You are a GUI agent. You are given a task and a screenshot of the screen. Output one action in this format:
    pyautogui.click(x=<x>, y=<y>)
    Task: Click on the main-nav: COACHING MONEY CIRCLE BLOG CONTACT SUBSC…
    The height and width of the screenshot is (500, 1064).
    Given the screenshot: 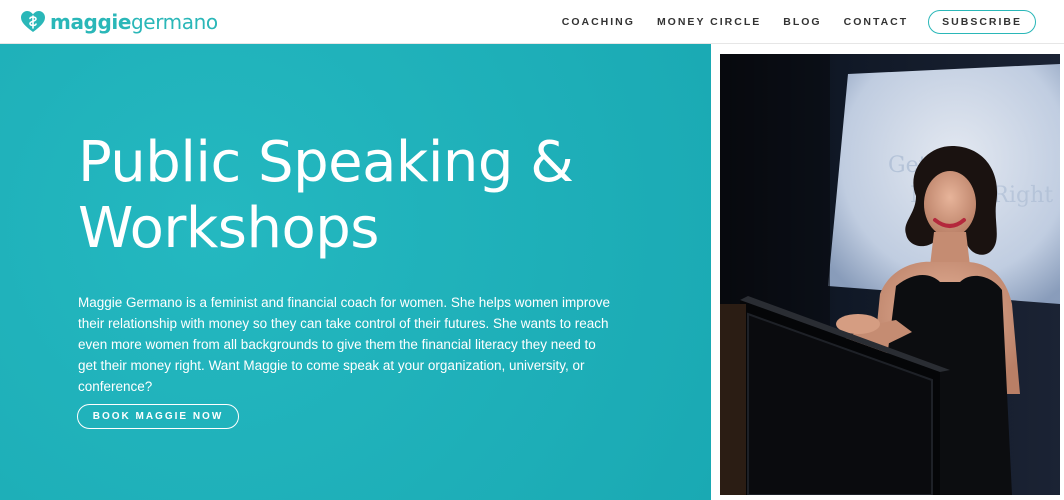 What is the action you would take?
    pyautogui.click(x=788, y=22)
    